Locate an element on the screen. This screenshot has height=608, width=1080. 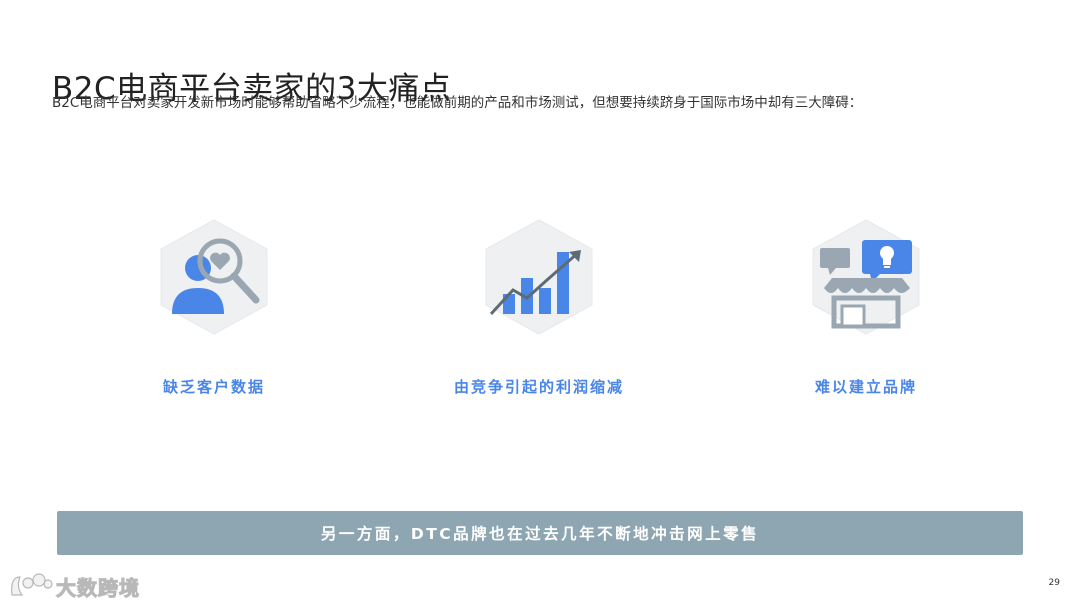
summary-banner: 另一方面，DTC品牌也在过去几年不断地冲击网上零售 is located at coordinates (540, 533).